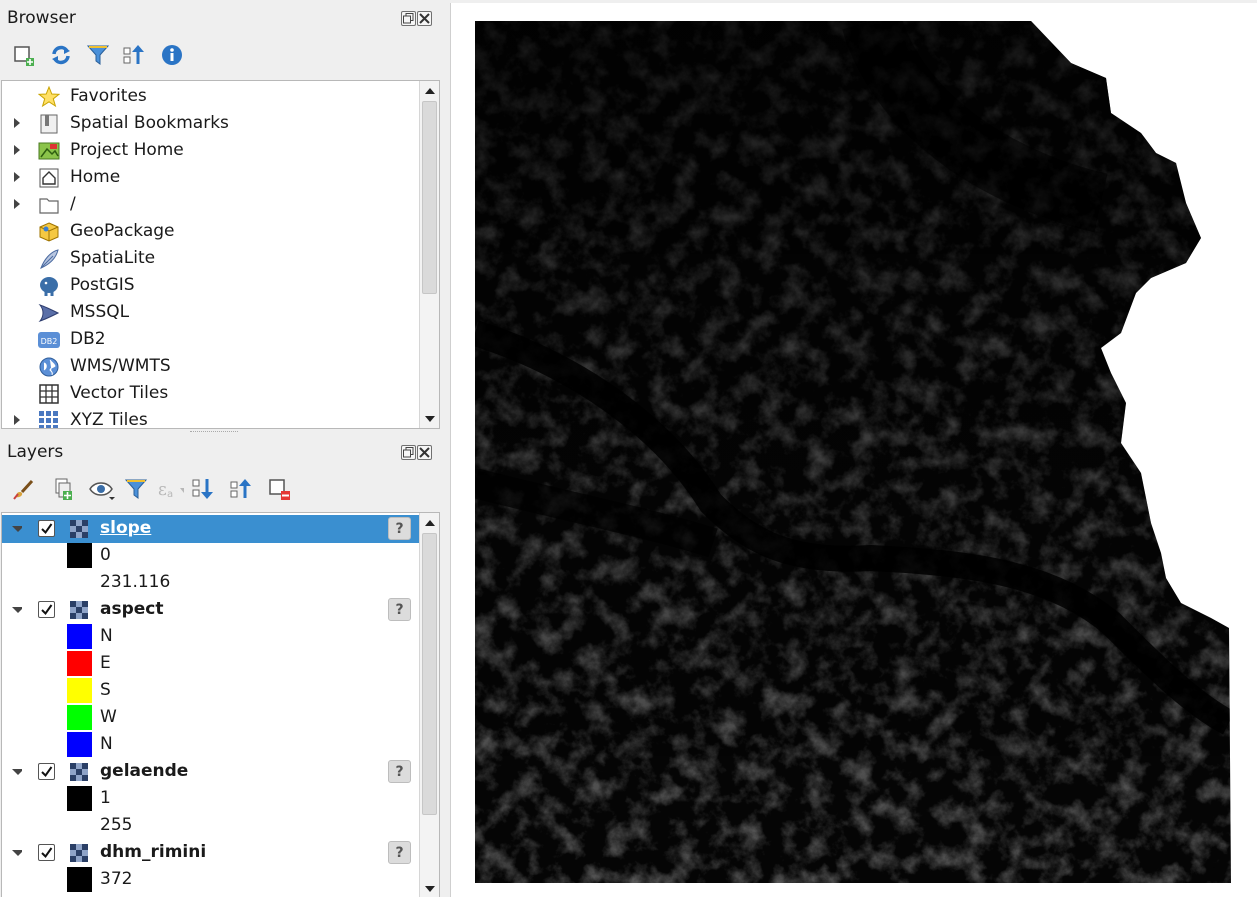 The width and height of the screenshot is (1257, 897). Describe the element at coordinates (88, 339) in the screenshot. I see `browser-item-label: DB2` at that location.